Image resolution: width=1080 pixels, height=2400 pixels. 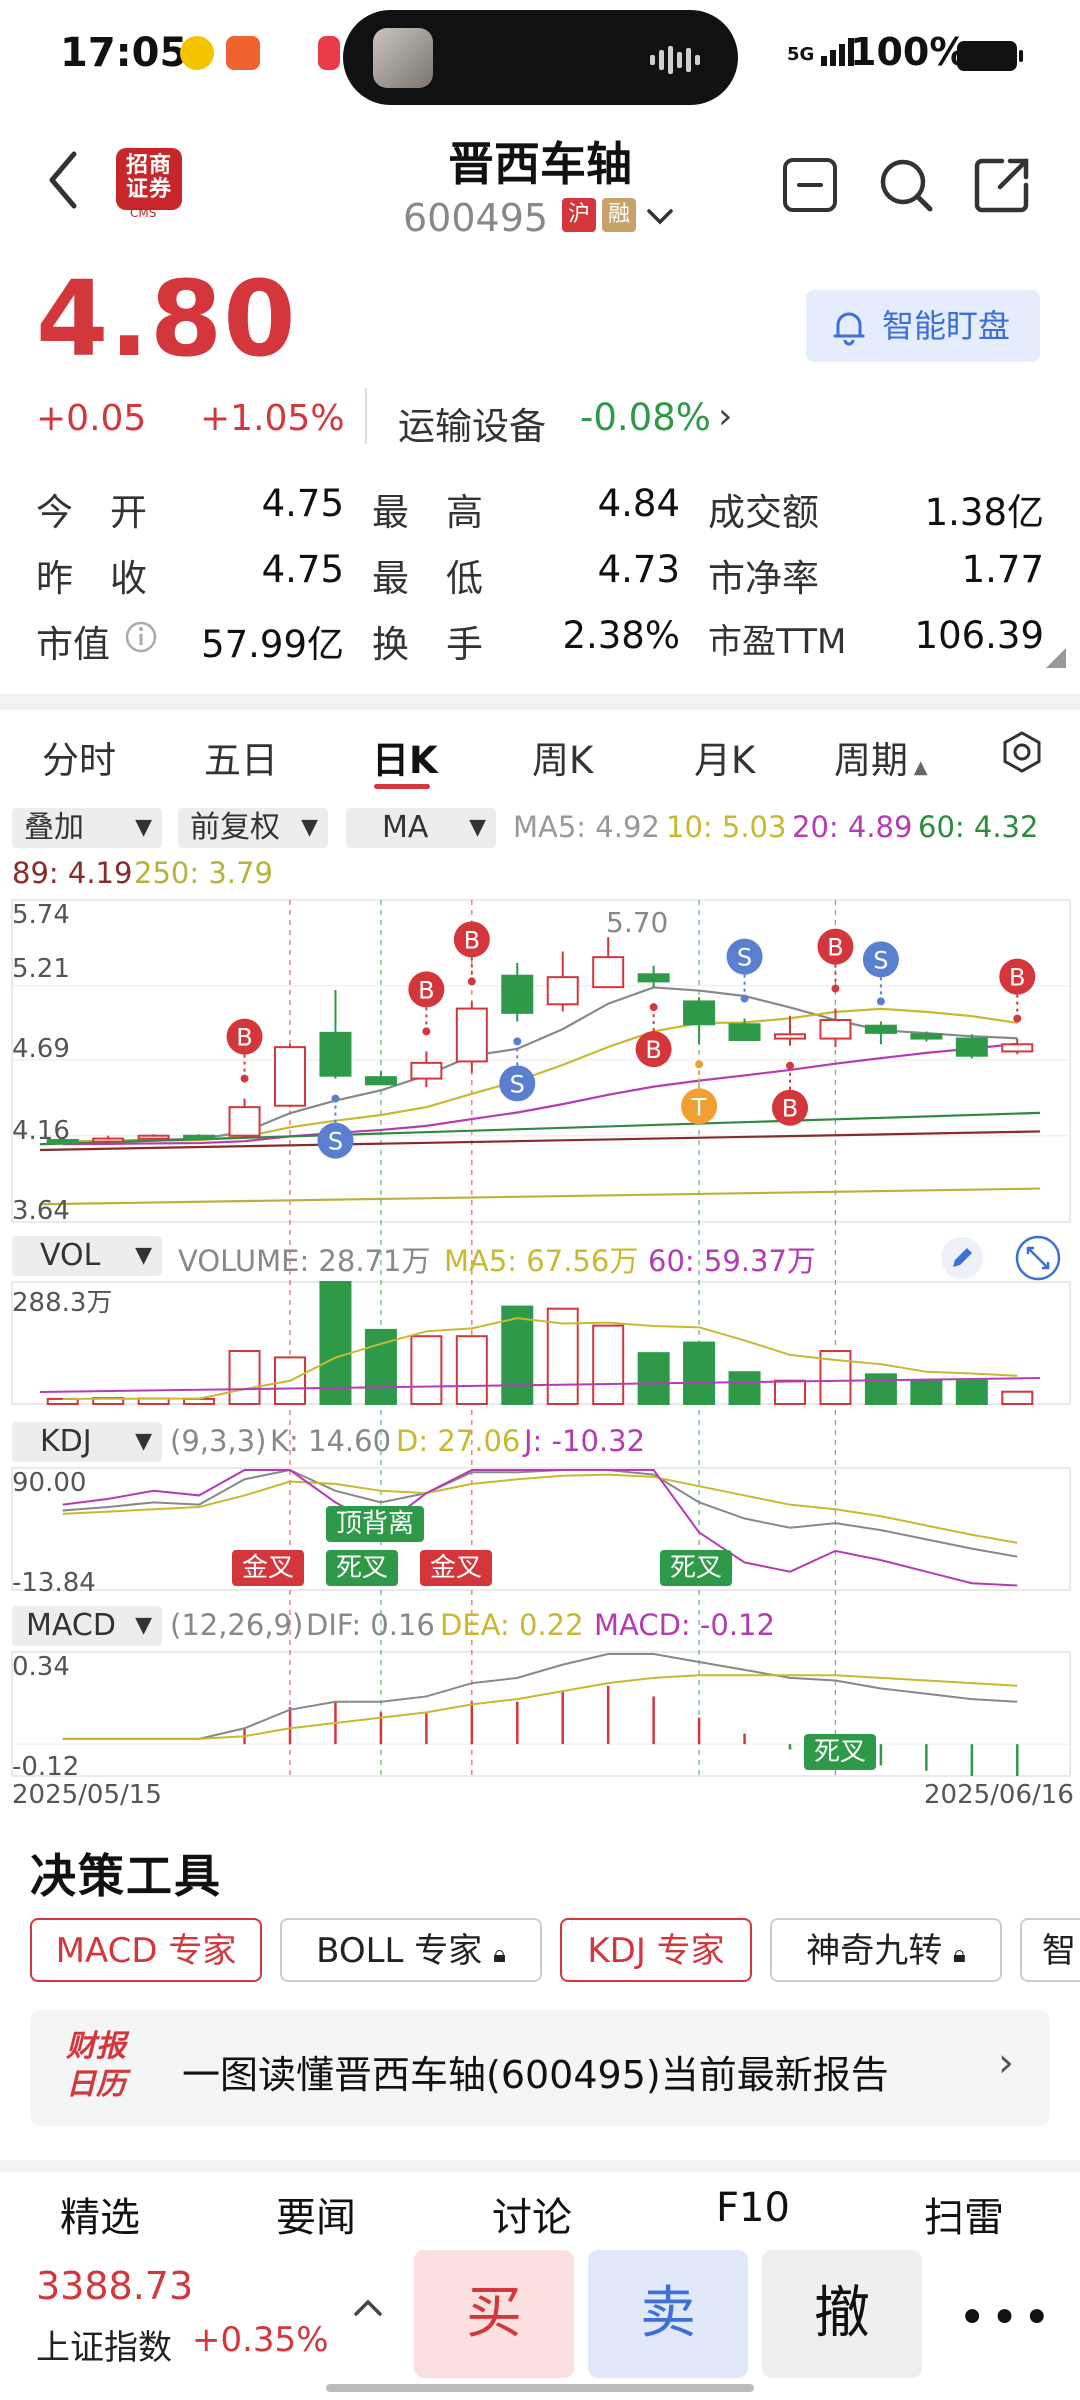 What do you see at coordinates (540, 2068) in the screenshot?
I see `report-card: 财报日历 一图读懂晋西车轴(600495)当前最新报告 ›` at bounding box center [540, 2068].